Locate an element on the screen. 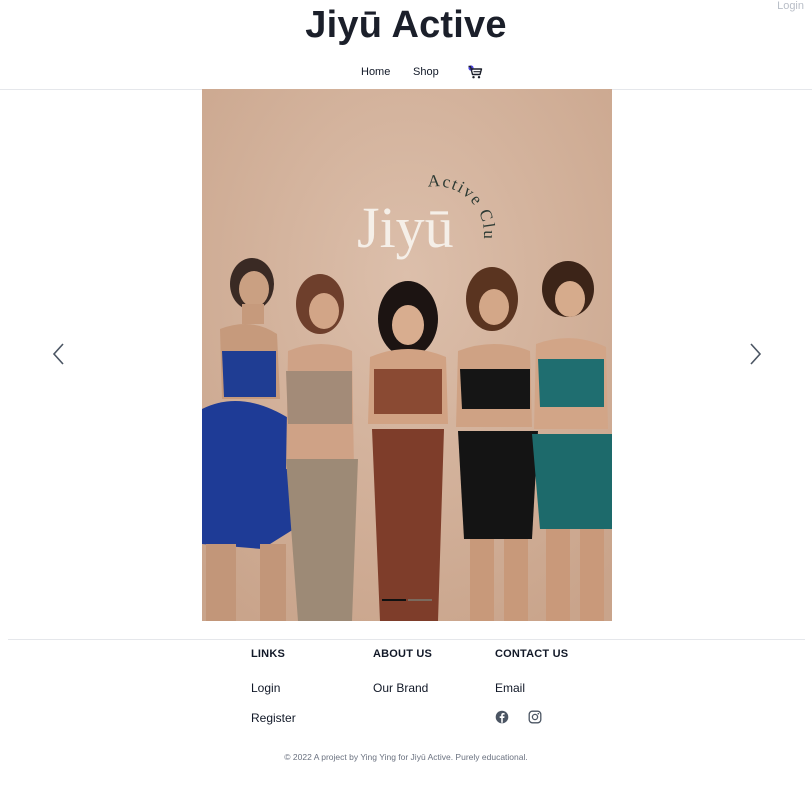 The image size is (812, 803). instagram-icon is located at coordinates (535, 717).